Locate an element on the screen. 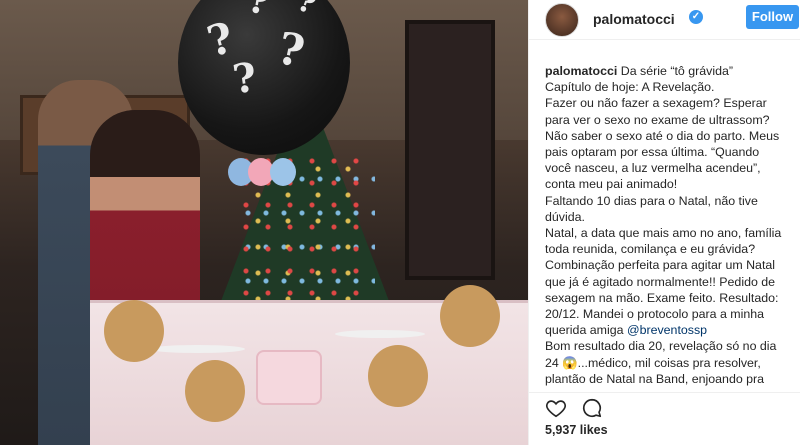 Image resolution: width=800 pixels, height=445 pixels. follow-button: Follow is located at coordinates (772, 17).